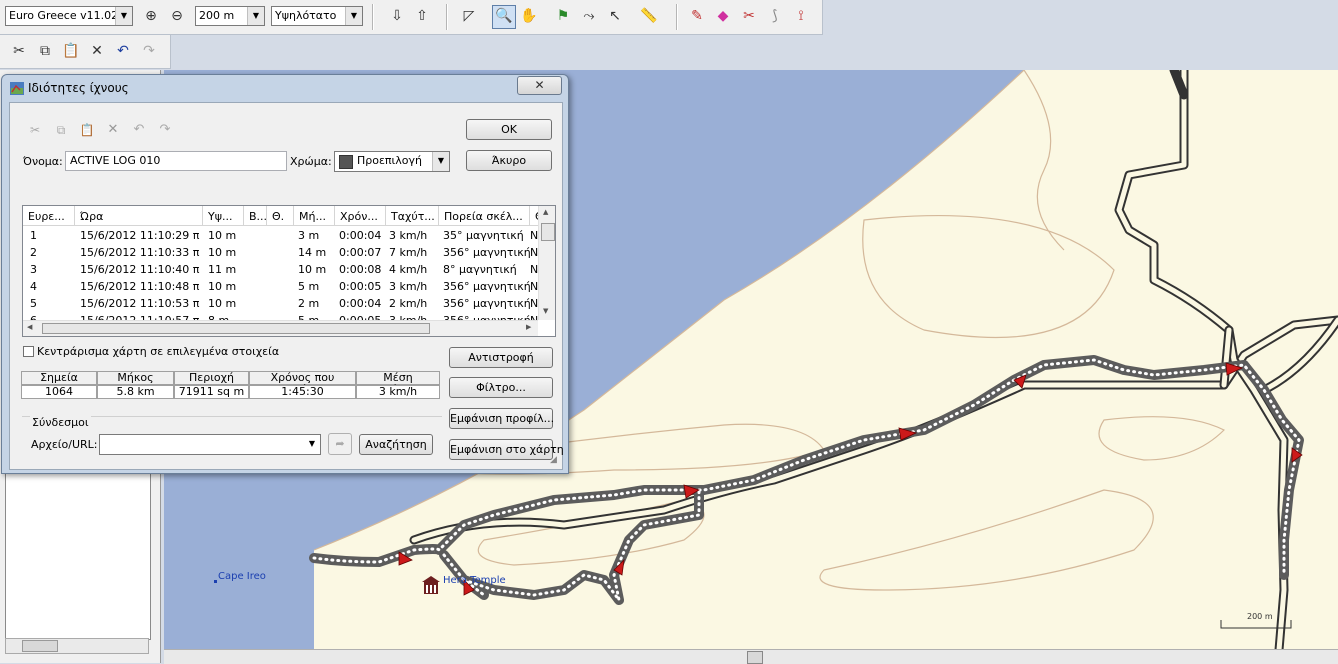 Image resolution: width=1338 pixels, height=664 pixels. What do you see at coordinates (59, 378) in the screenshot?
I see `summary-header: Σημεία` at bounding box center [59, 378].